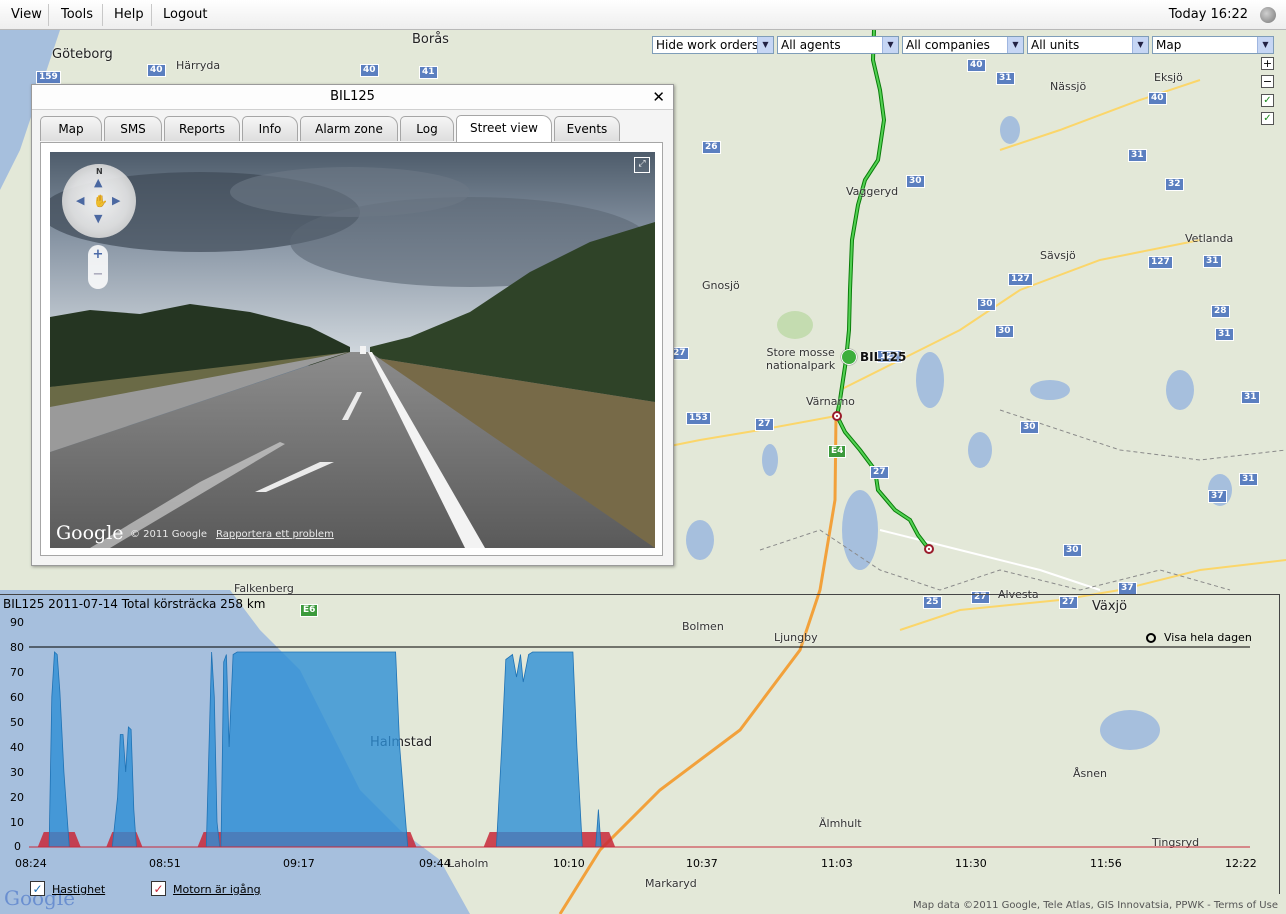 The height and width of the screenshot is (914, 1286). Describe the element at coordinates (1151, 638) in the screenshot. I see `zoom-out-icon` at that location.